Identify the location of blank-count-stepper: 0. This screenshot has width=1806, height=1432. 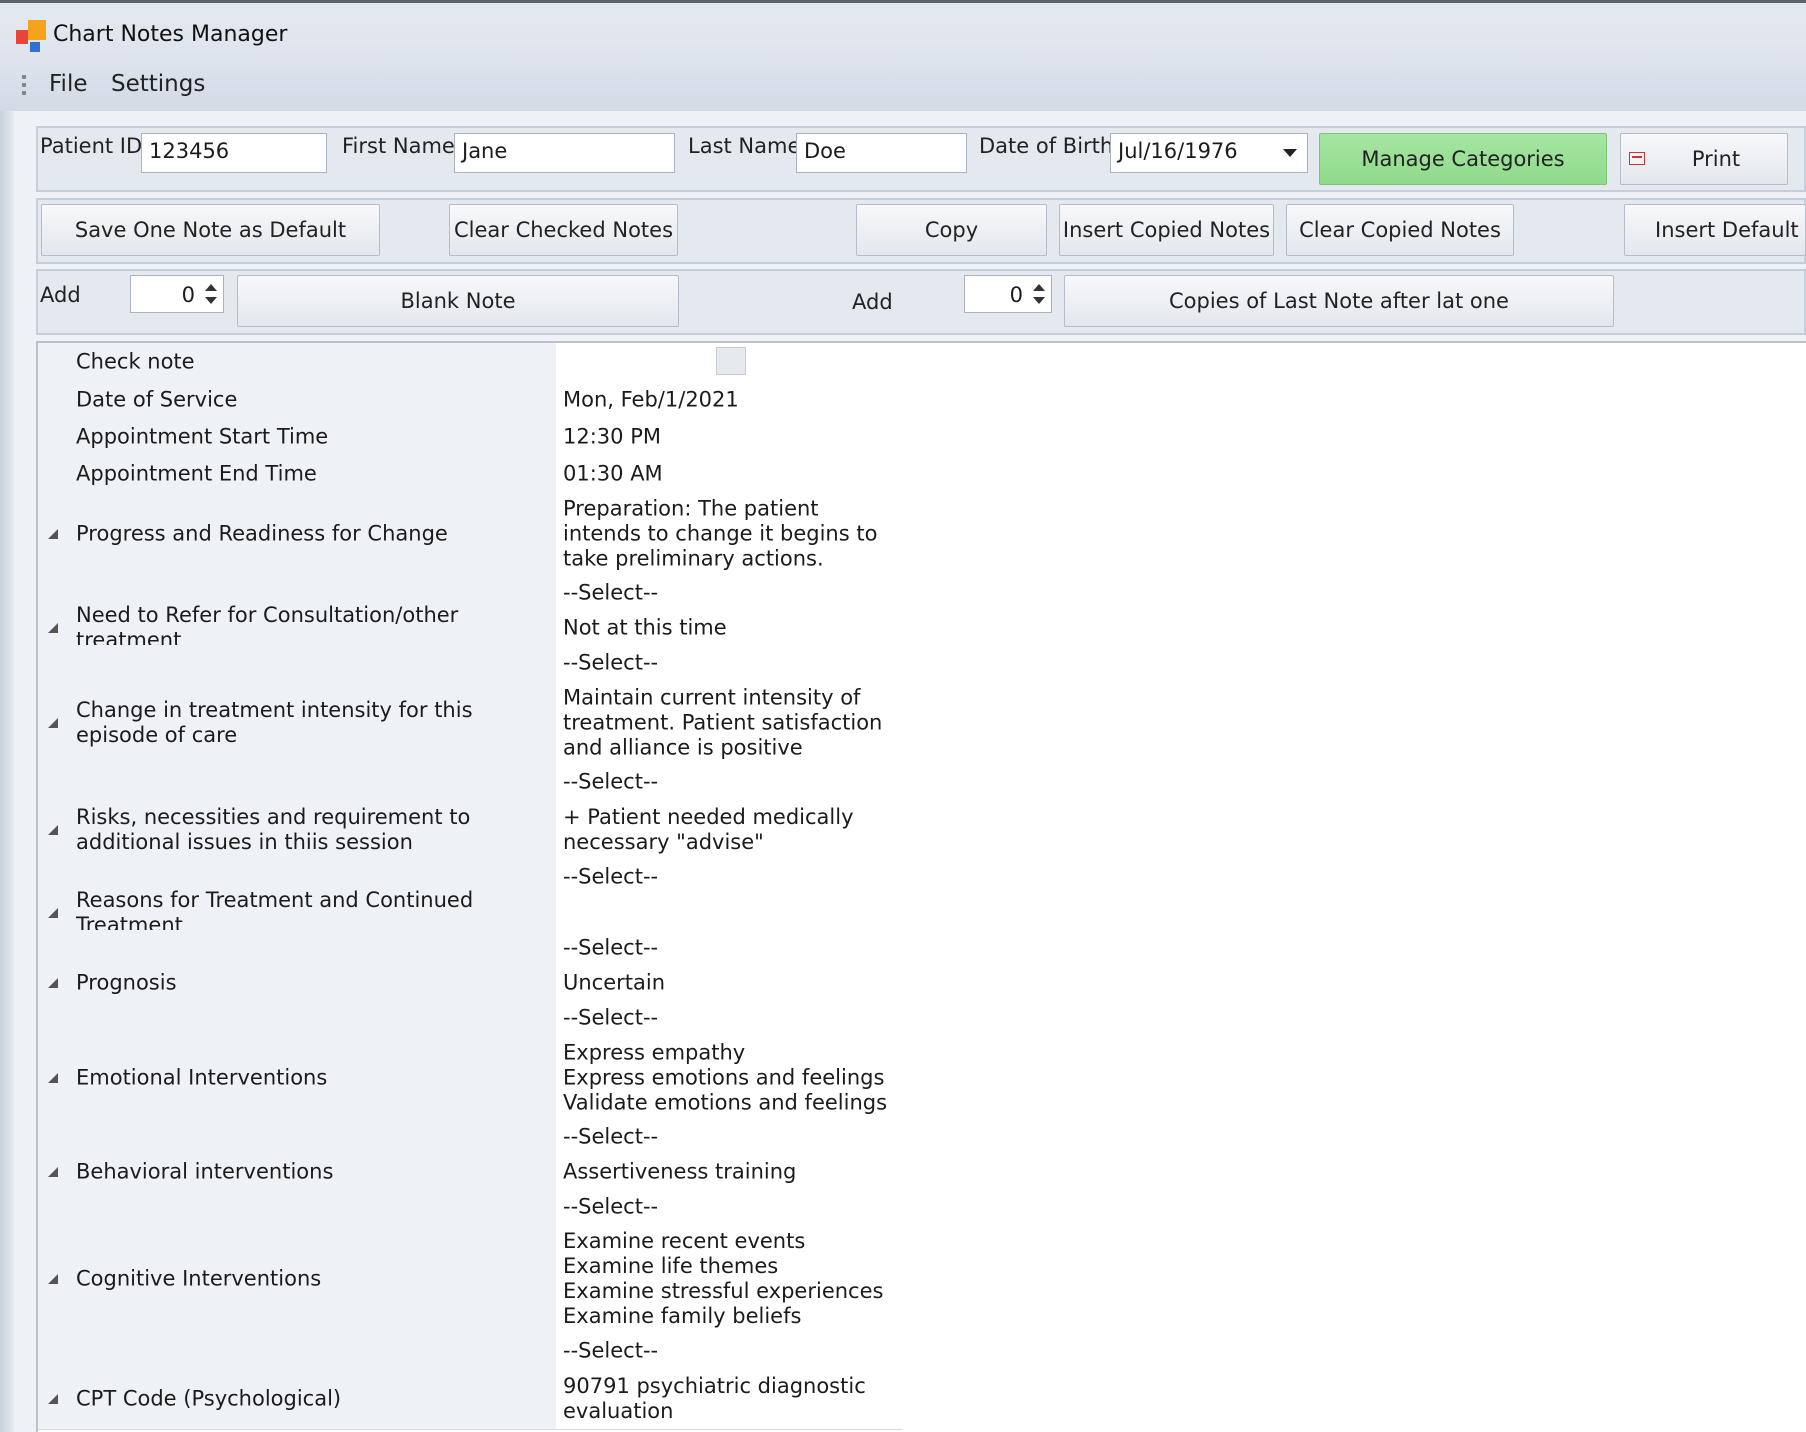
(177, 294).